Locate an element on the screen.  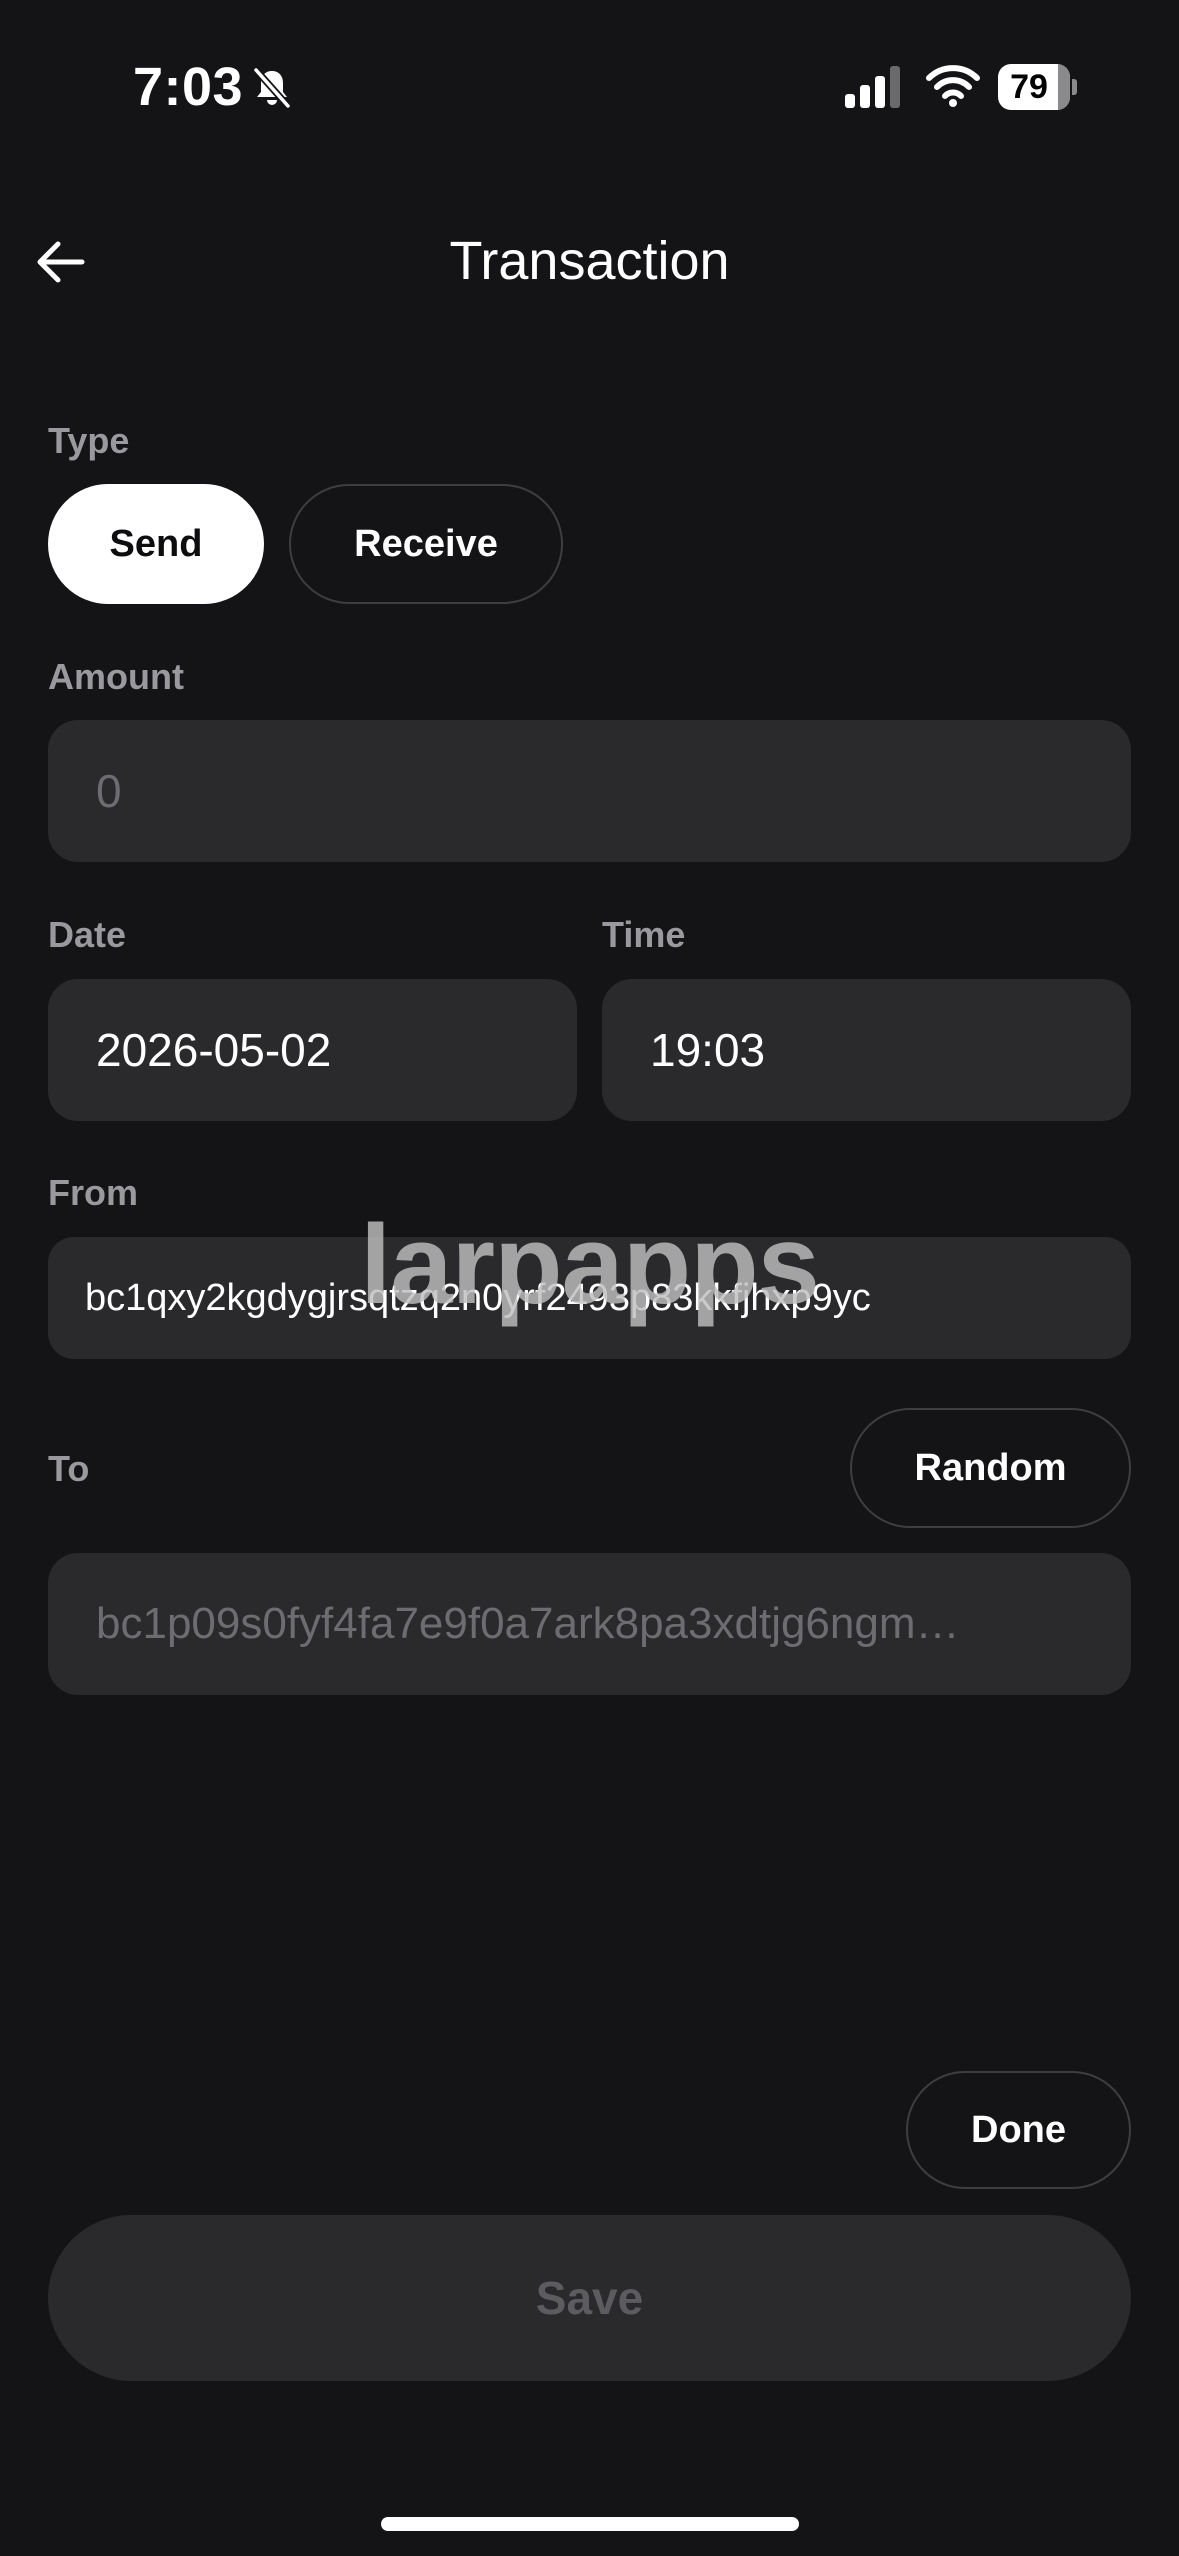
done-button: Done is located at coordinates (1018, 2130).